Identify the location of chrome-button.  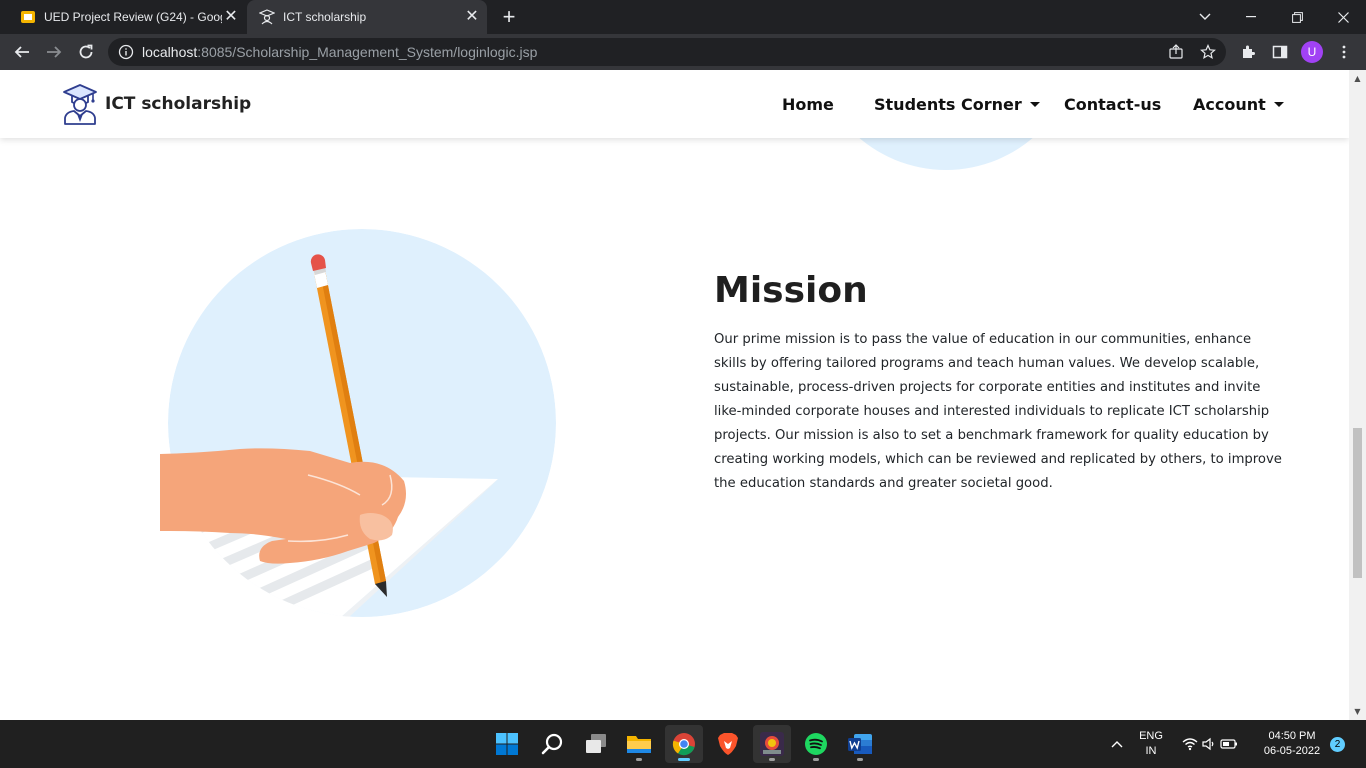
(684, 744).